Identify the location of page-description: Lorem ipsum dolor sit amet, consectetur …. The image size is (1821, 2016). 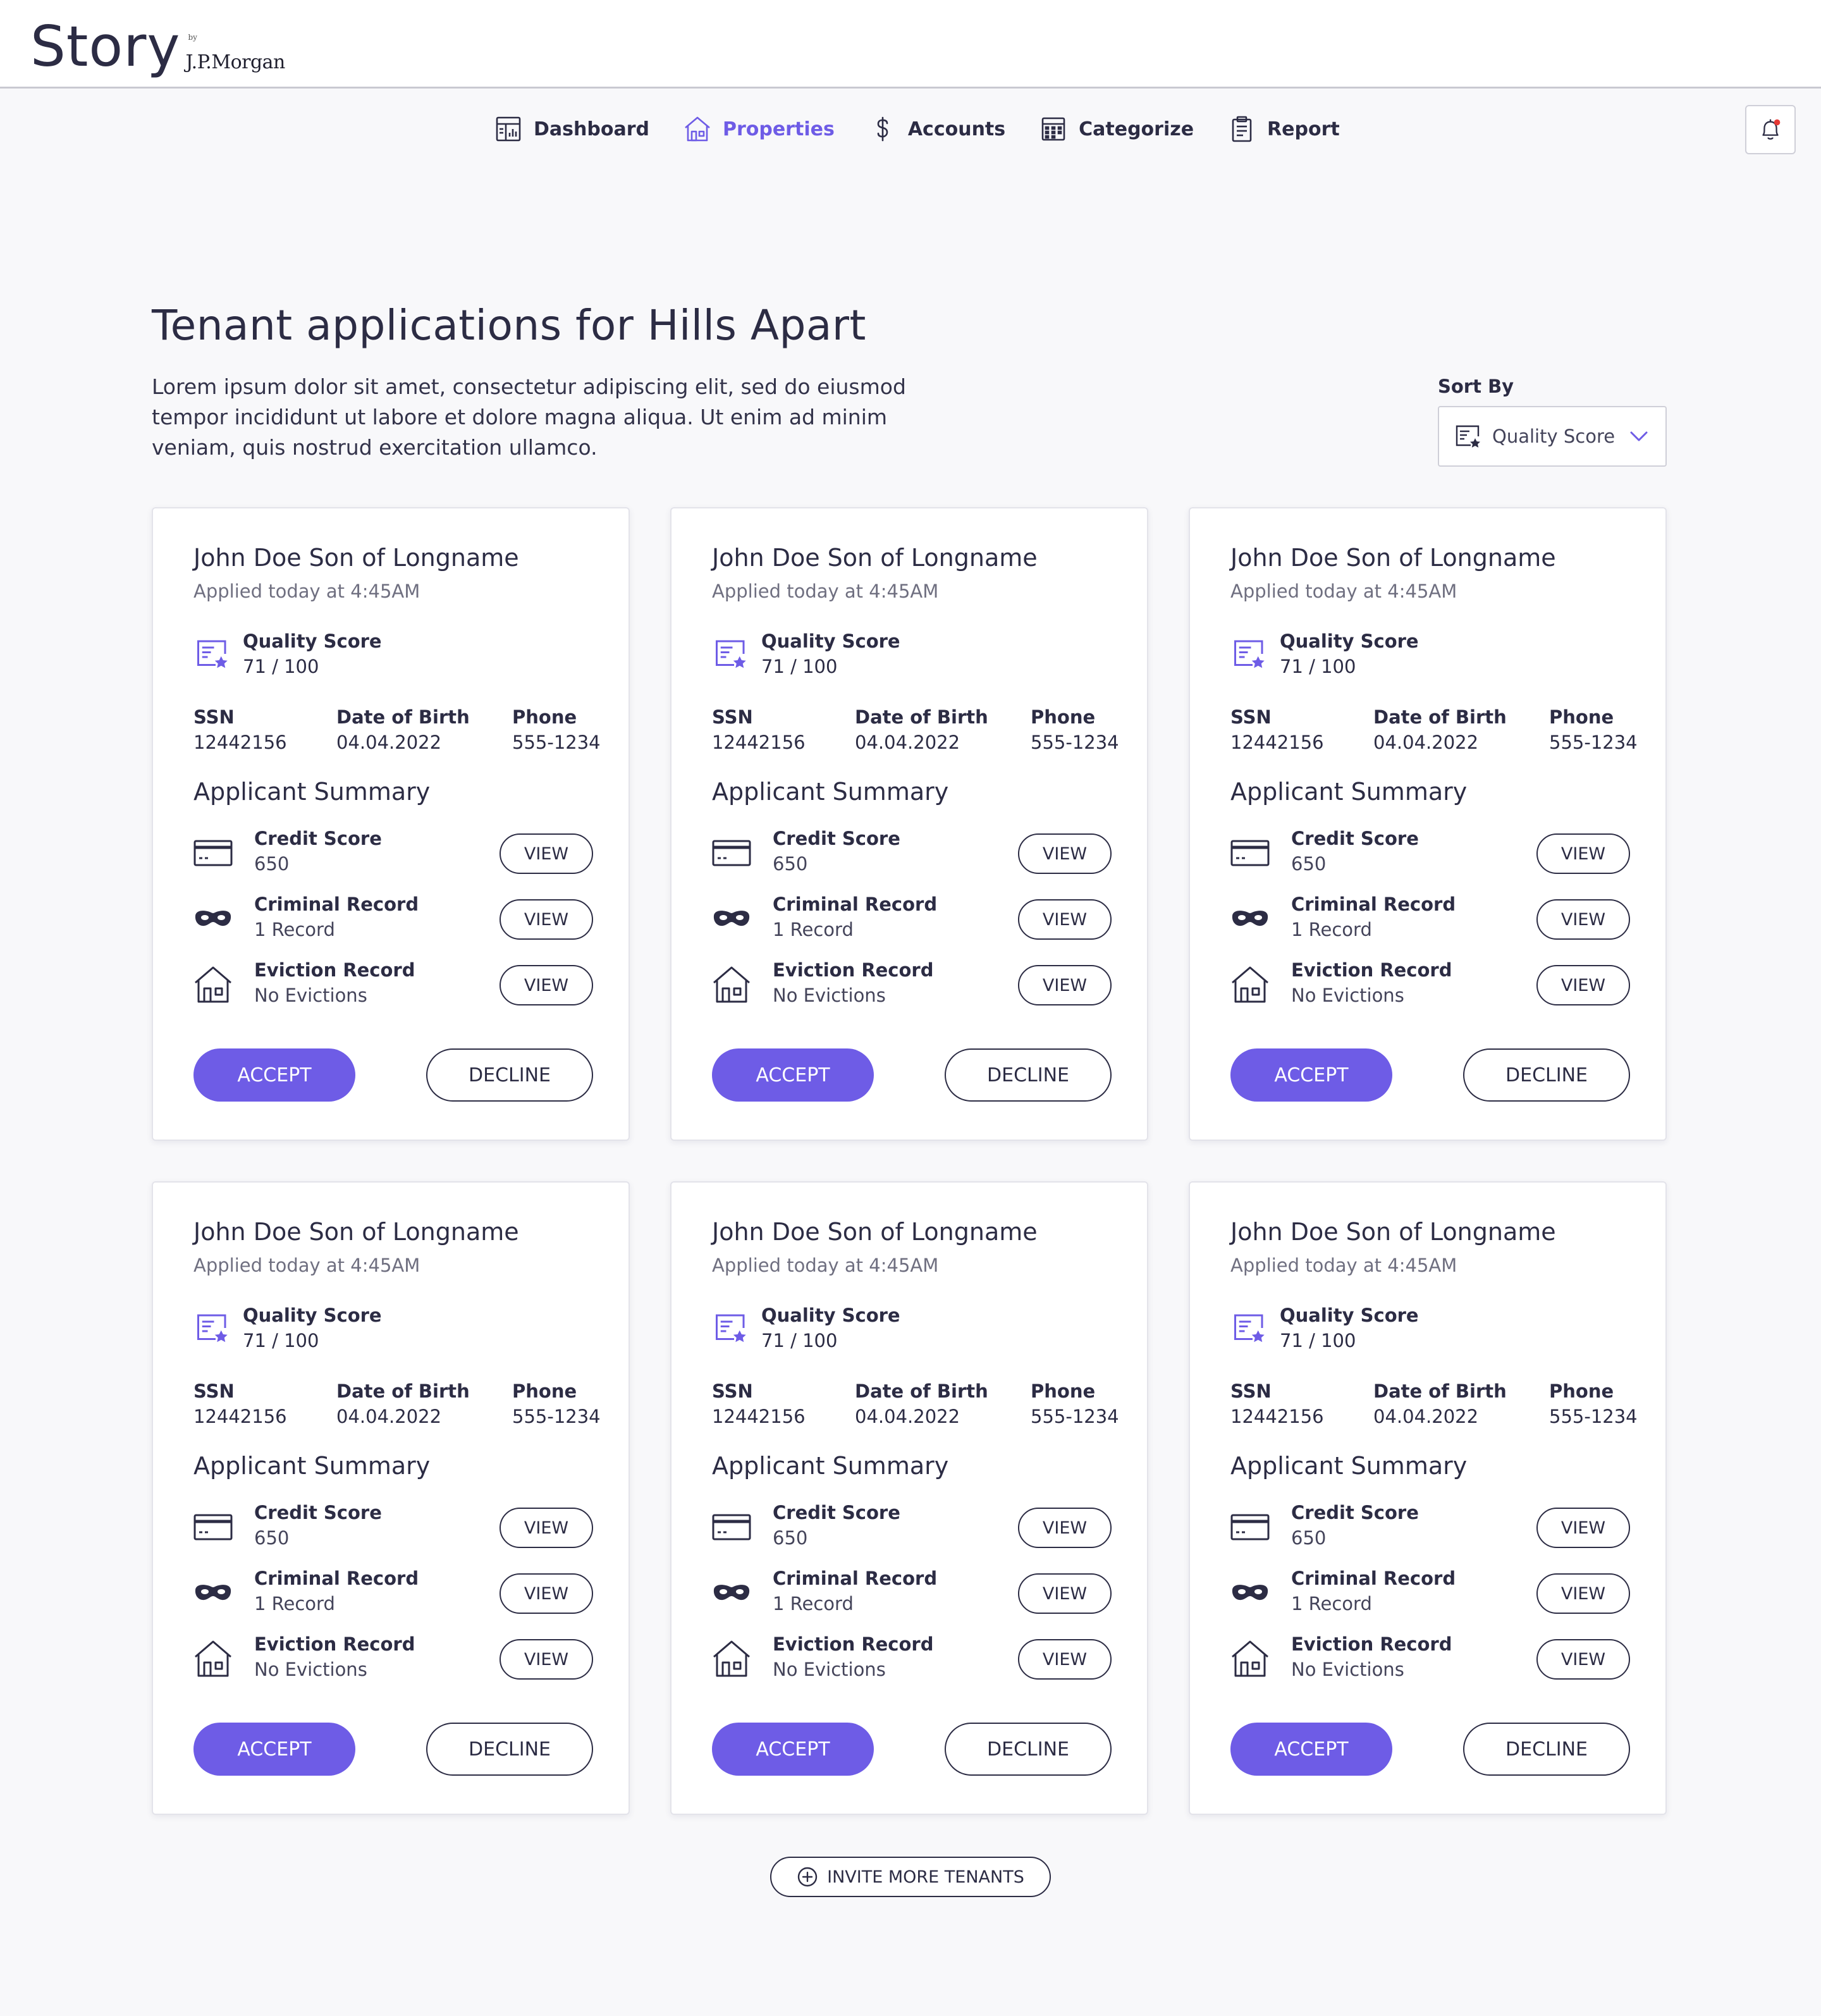
(529, 417).